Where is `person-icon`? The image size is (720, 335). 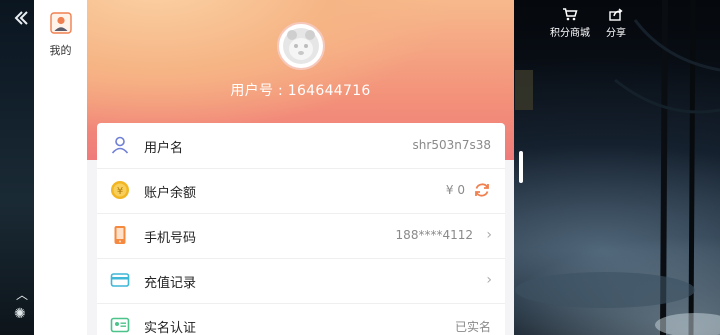 person-icon is located at coordinates (60, 23).